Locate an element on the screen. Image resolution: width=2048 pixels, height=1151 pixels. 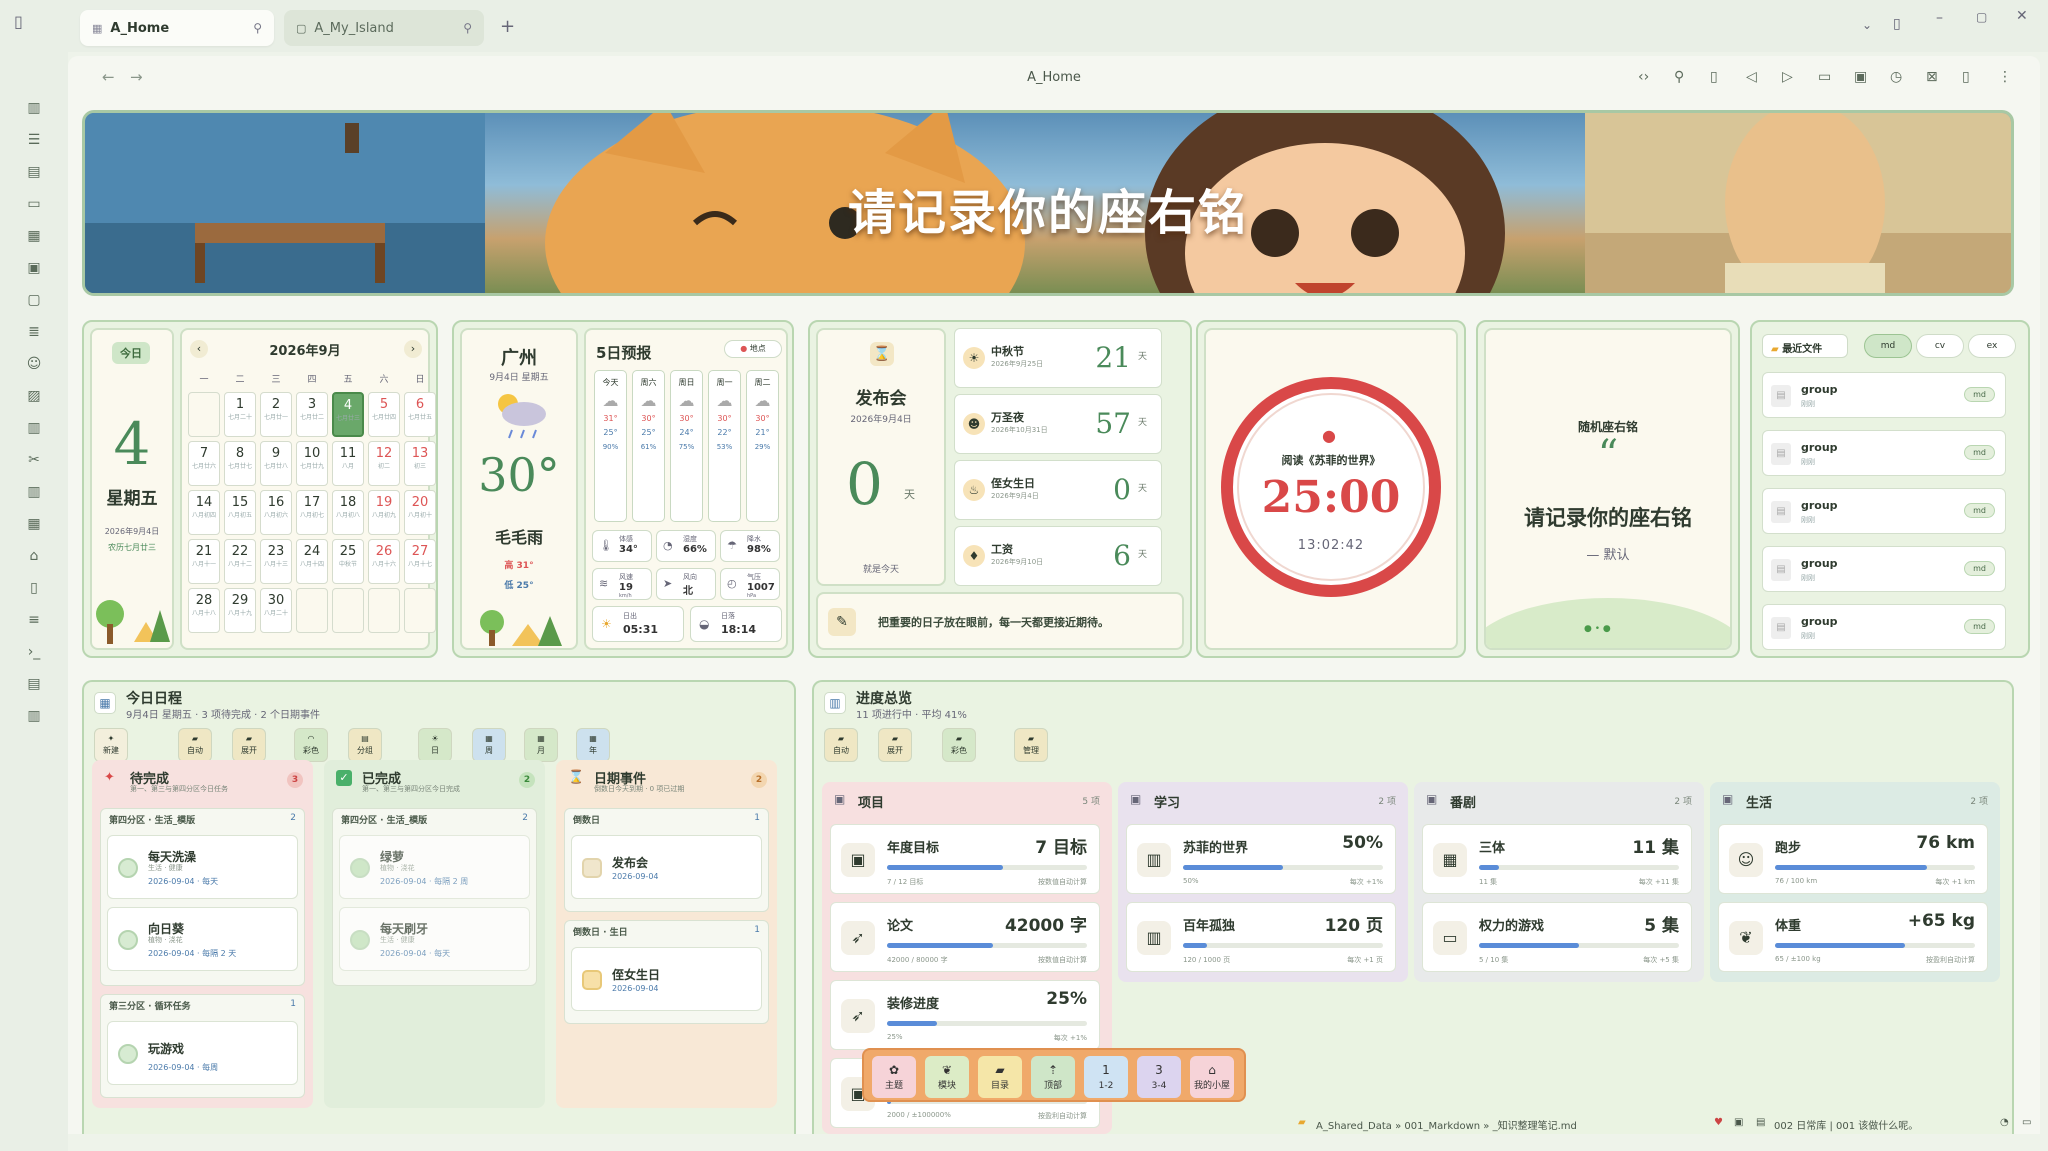
bookmark-icon: ▯ is located at coordinates (34, 588).